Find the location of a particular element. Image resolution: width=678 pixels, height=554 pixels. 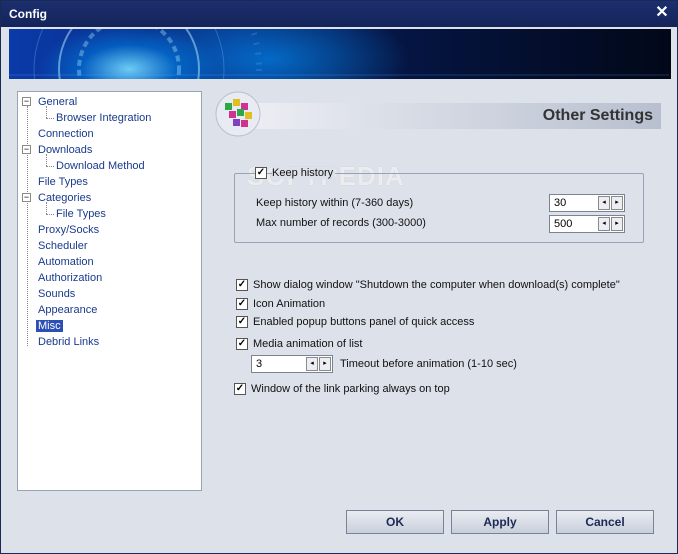

tree-item-label: Downloads is located at coordinates (65, 150).